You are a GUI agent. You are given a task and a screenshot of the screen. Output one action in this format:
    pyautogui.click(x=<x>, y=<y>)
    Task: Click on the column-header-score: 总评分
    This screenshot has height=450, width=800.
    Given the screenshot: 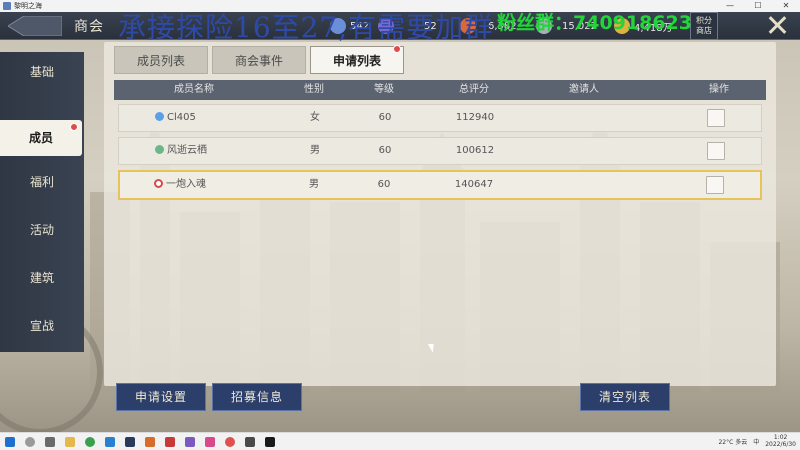 What is the action you would take?
    pyautogui.click(x=474, y=89)
    